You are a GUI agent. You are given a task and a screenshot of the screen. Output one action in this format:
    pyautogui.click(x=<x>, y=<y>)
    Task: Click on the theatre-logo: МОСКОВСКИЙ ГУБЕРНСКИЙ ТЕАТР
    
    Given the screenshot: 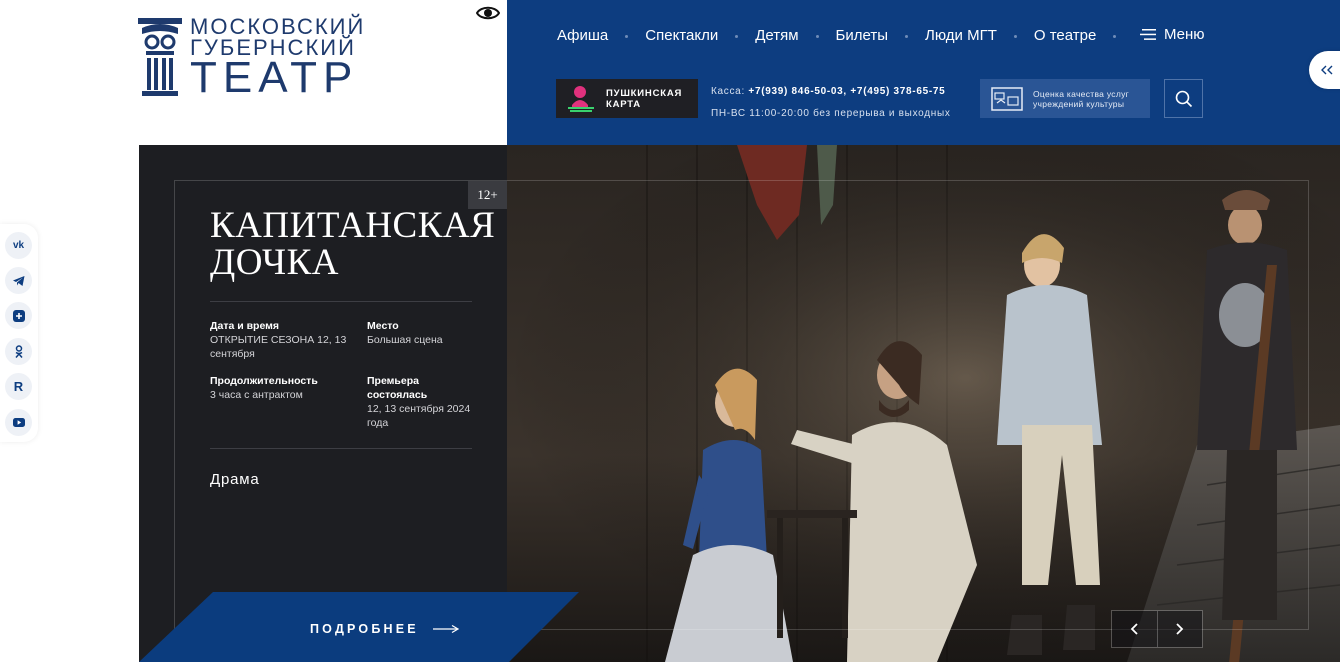 What is the action you would take?
    pyautogui.click(x=250, y=58)
    